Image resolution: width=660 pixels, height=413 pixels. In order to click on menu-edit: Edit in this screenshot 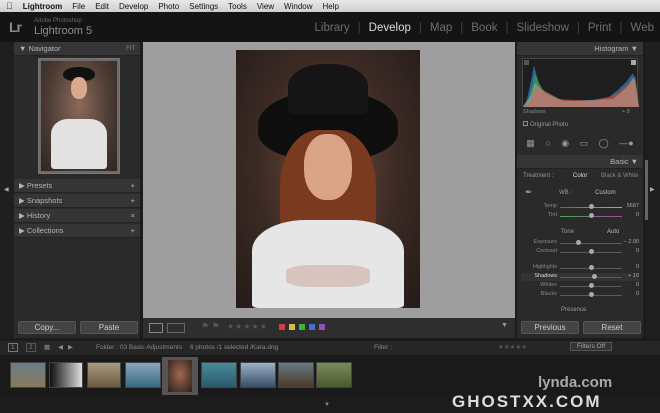, I will do `click(102, 6)`.